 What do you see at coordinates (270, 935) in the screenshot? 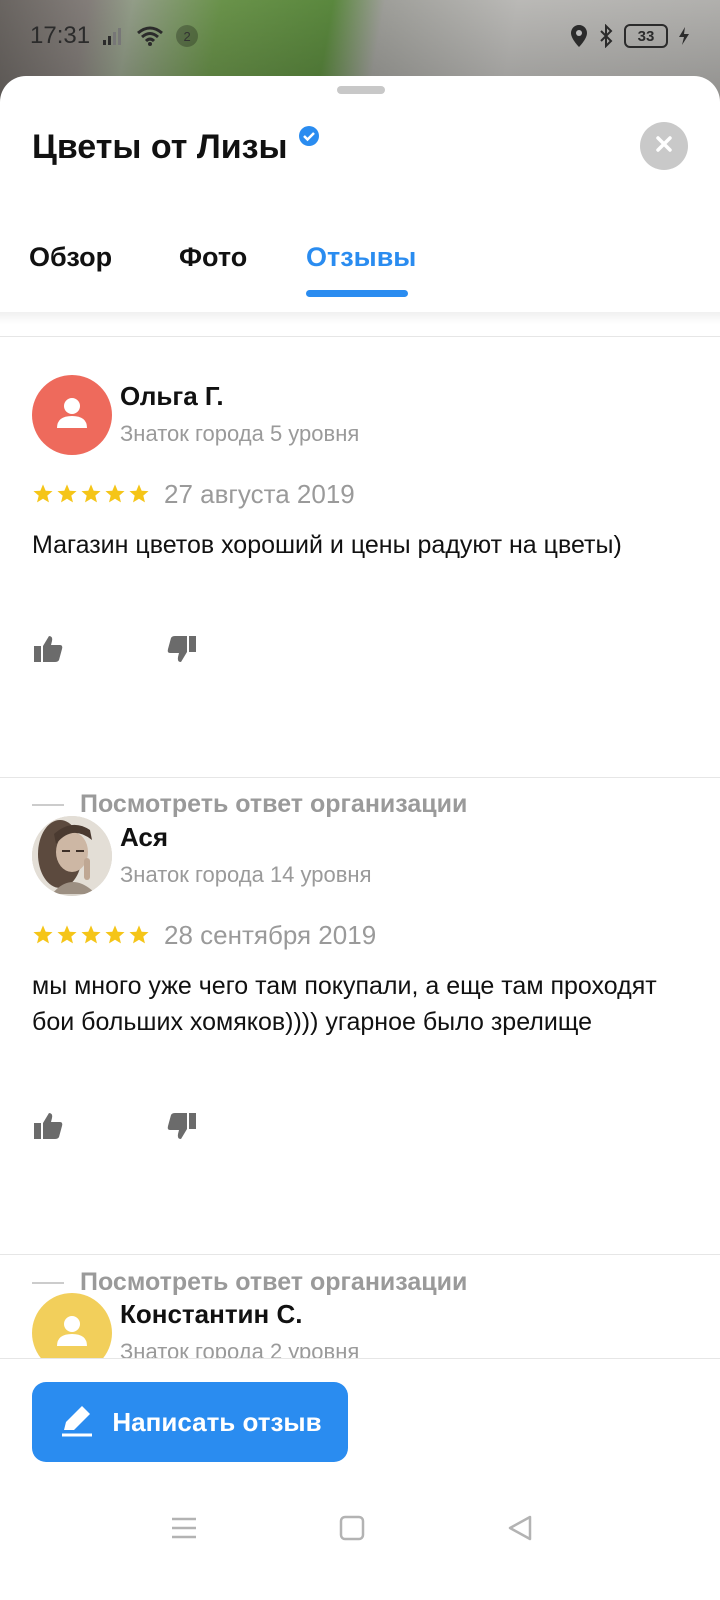
I see `review-date: 28 сентября 2019` at bounding box center [270, 935].